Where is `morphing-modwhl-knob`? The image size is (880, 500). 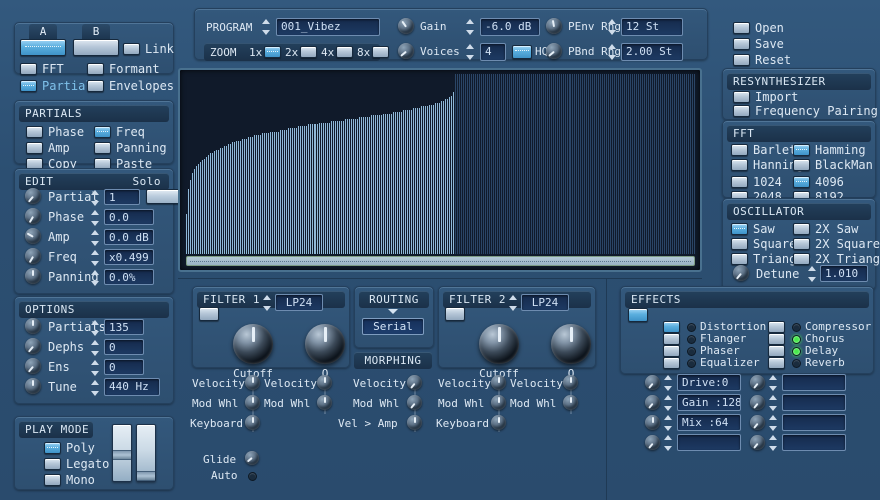 morphing-modwhl-knob is located at coordinates (414, 402).